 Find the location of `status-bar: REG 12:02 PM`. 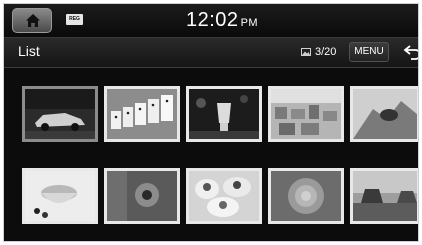

status-bar: REG 12:02 PM is located at coordinates (211, 20).